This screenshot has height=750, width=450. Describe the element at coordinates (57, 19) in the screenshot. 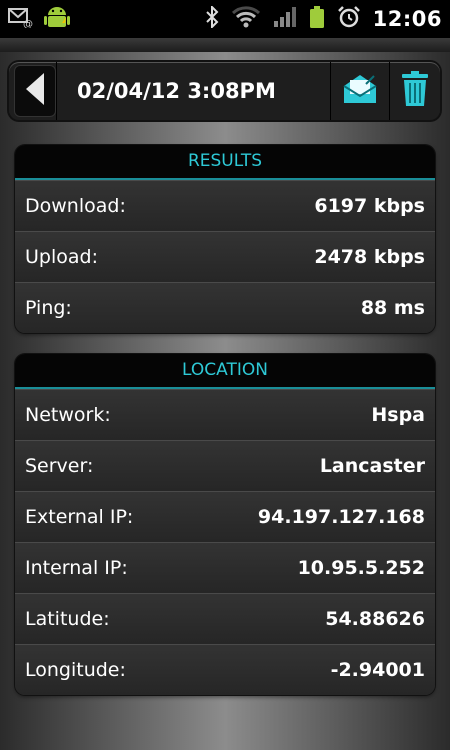

I see `android-icon` at that location.